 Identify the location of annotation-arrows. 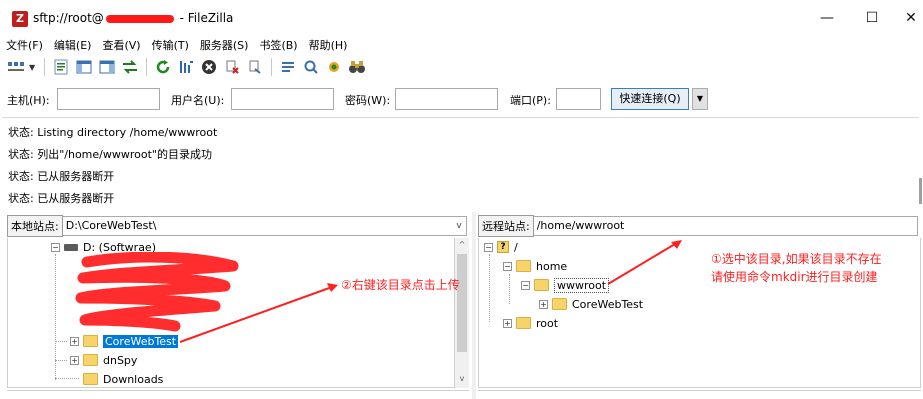
(430, 291).